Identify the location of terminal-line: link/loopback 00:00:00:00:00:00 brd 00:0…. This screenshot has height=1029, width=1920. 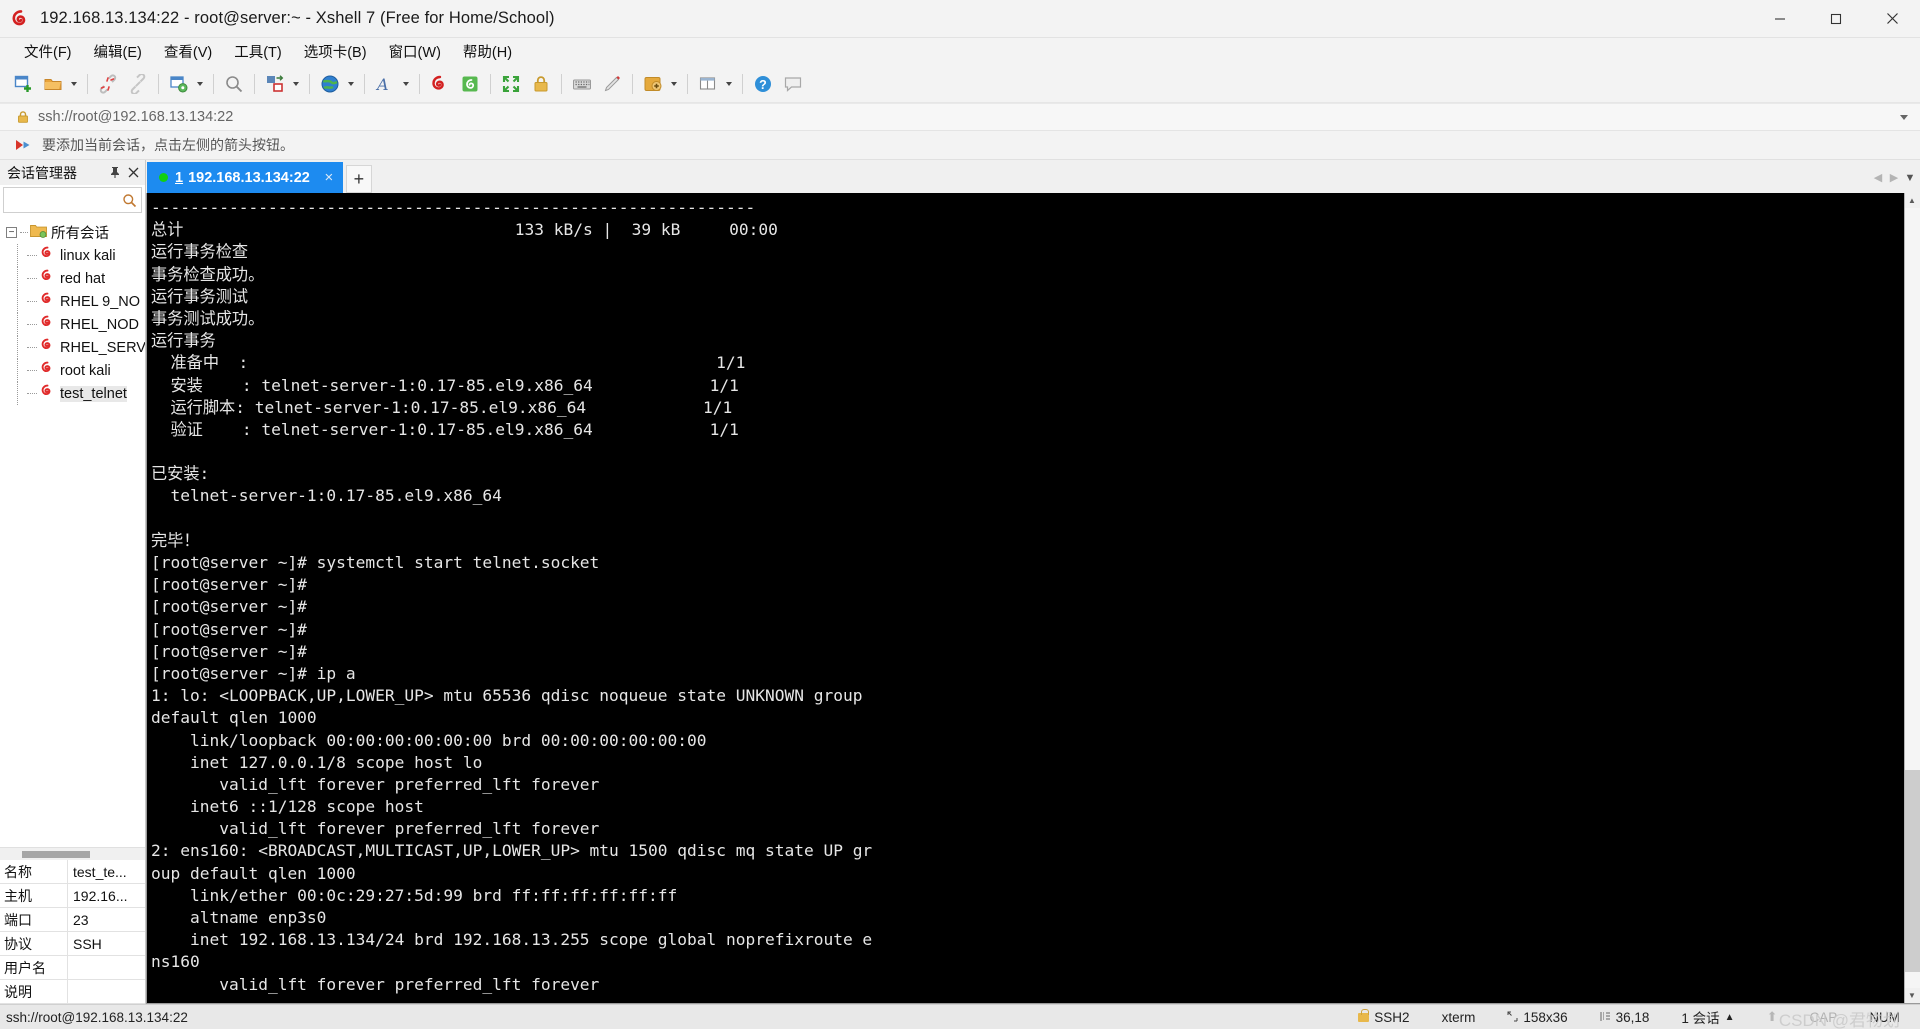
(429, 740).